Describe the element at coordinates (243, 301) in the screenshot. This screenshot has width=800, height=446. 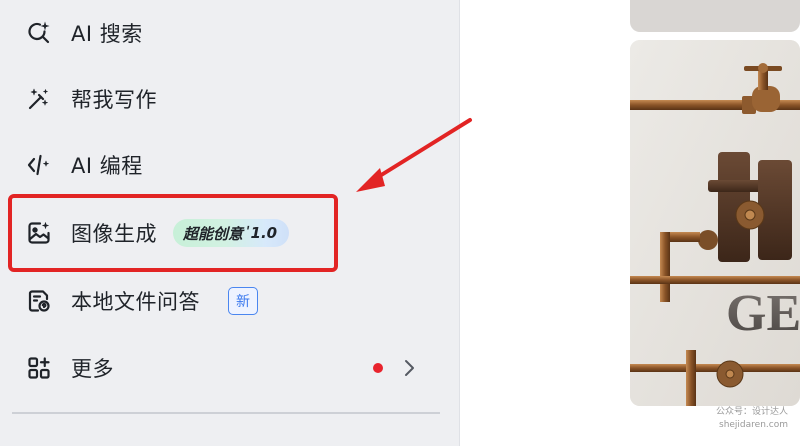
I see `new-badge: 新` at that location.